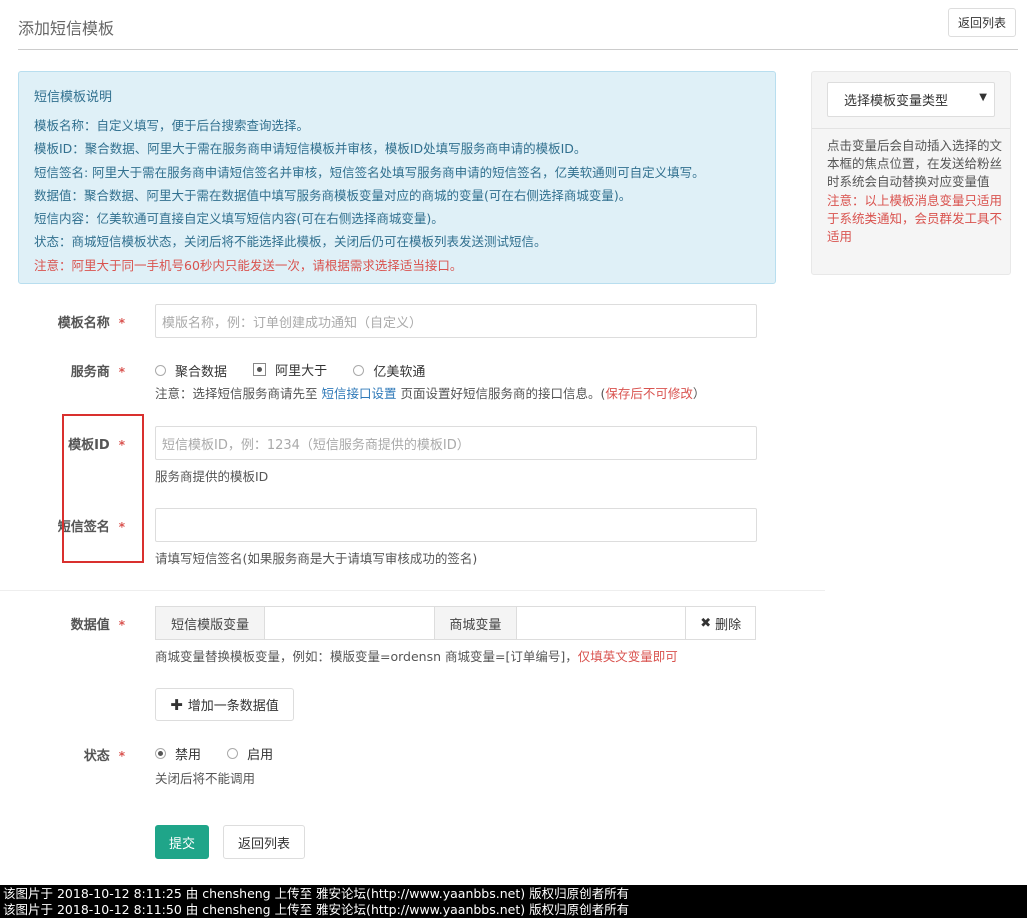 The image size is (1027, 918). What do you see at coordinates (456, 321) in the screenshot?
I see `template-name-input: 模版名称，例：订单创建成功通知（自定义）` at bounding box center [456, 321].